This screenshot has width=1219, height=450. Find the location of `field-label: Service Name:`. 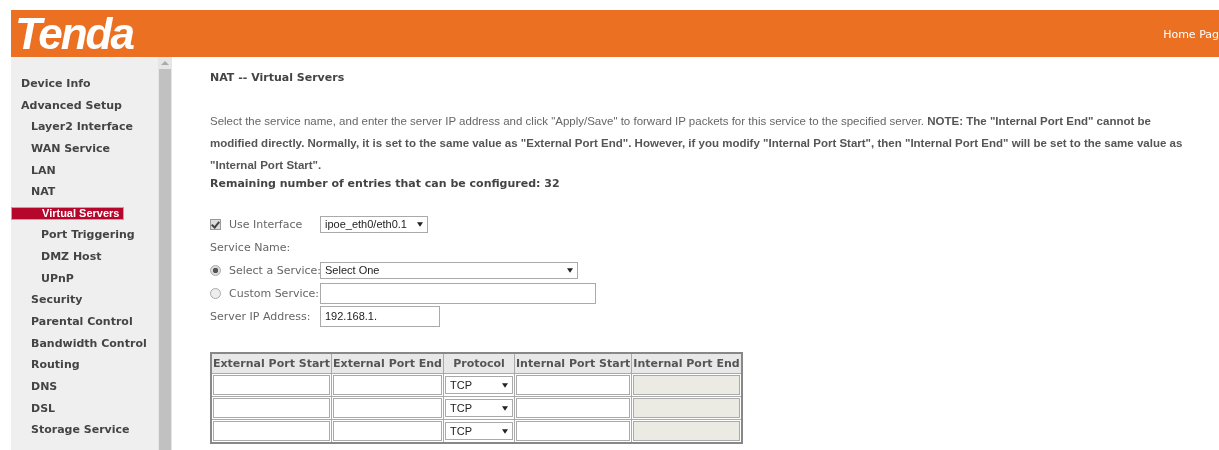

field-label: Service Name: is located at coordinates (250, 247).